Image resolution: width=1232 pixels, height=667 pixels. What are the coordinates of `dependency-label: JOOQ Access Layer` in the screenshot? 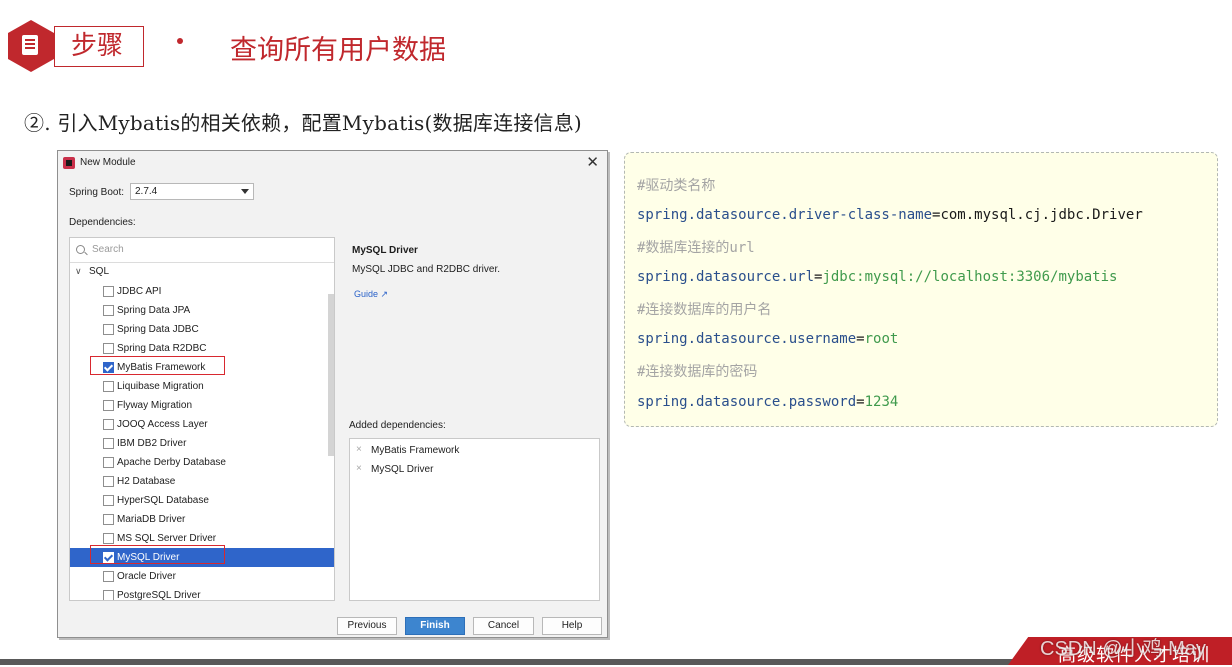 It's located at (162, 424).